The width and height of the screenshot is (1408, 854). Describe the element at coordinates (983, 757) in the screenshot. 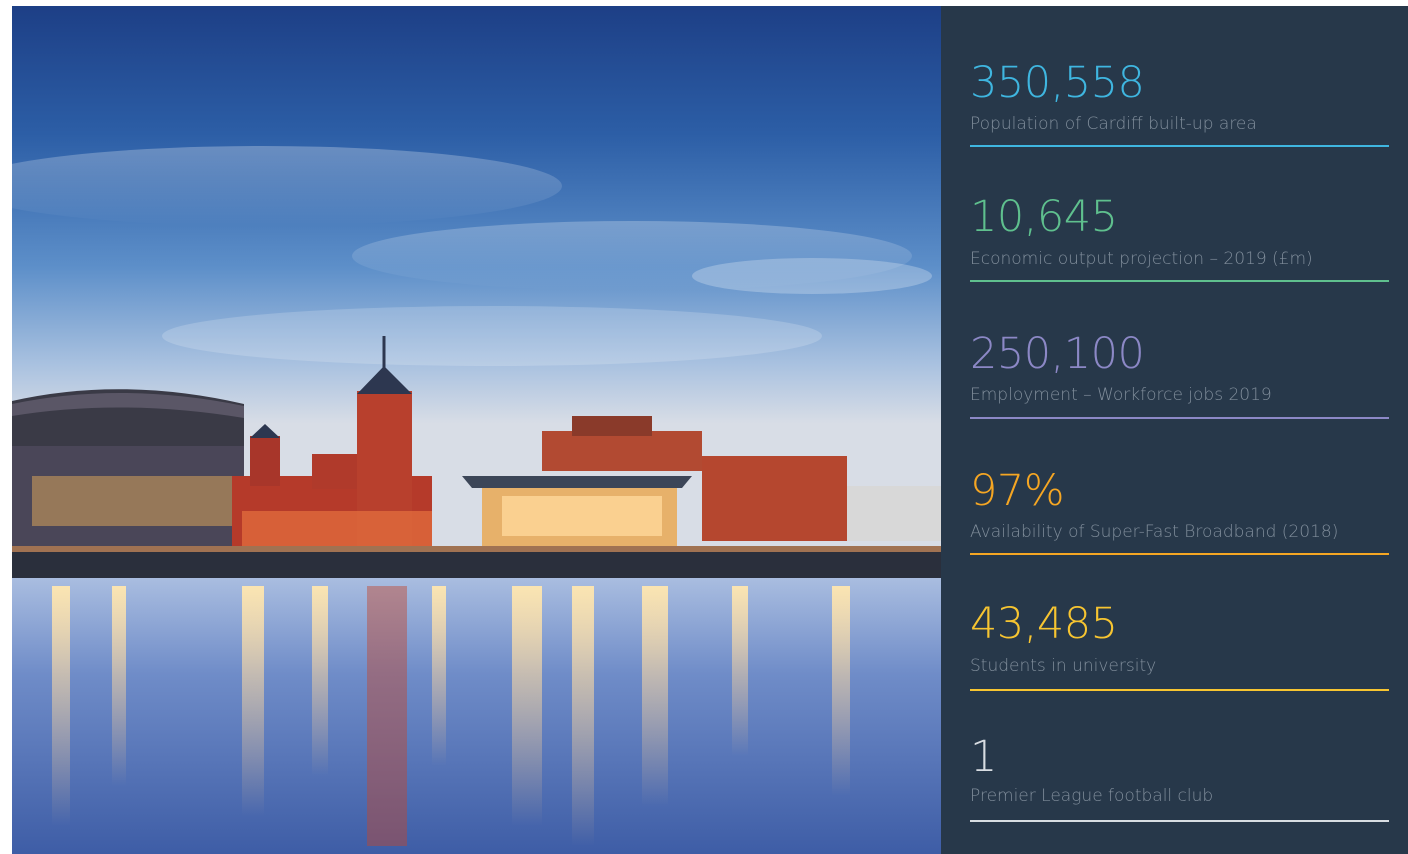

I see `stat-value: 1` at that location.